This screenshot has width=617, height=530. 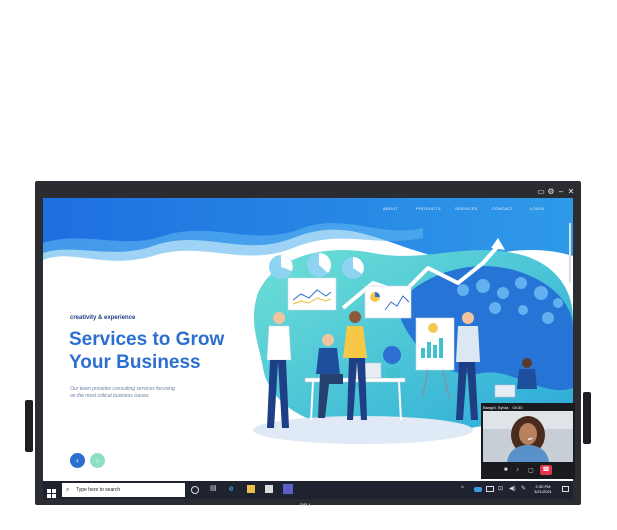 I want to click on taskbar-search-input: Type here to search, so click(x=123, y=490).